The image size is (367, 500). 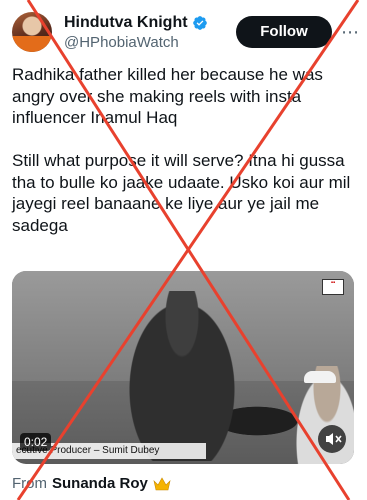 What do you see at coordinates (121, 43) in the screenshot?
I see `author-handle: @HPhobiaWatch` at bounding box center [121, 43].